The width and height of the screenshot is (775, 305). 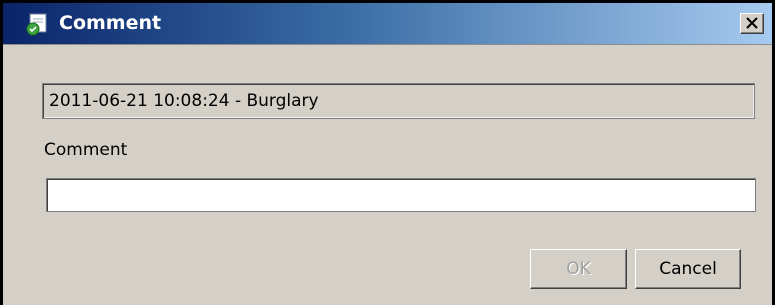 What do you see at coordinates (688, 269) in the screenshot?
I see `cancel-button: Cancel` at bounding box center [688, 269].